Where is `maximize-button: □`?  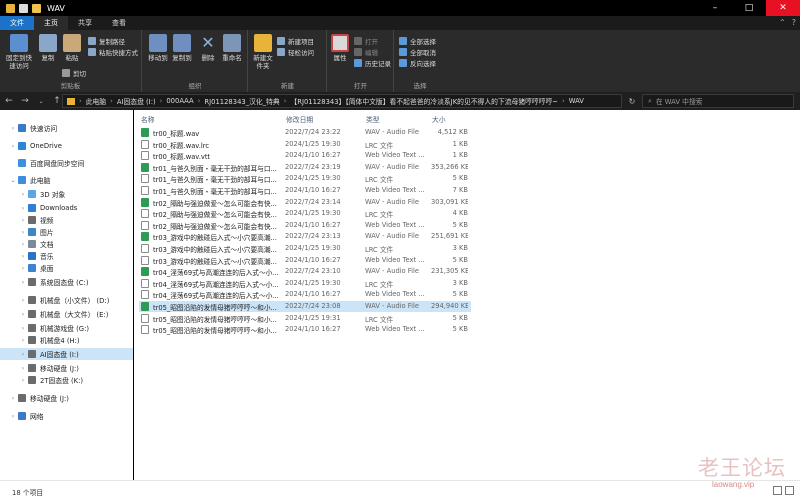 maximize-button: □ is located at coordinates (749, 8).